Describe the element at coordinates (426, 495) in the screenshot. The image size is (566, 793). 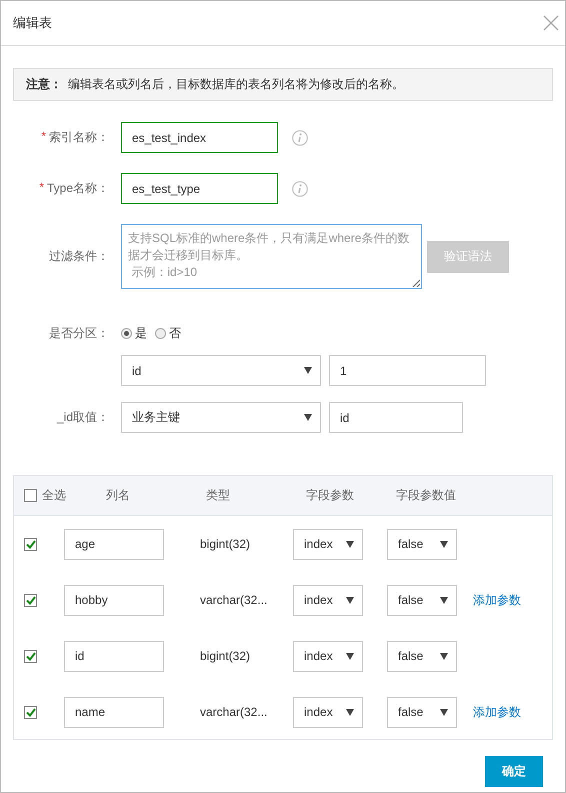
I see `column-header: 字段参数值` at that location.